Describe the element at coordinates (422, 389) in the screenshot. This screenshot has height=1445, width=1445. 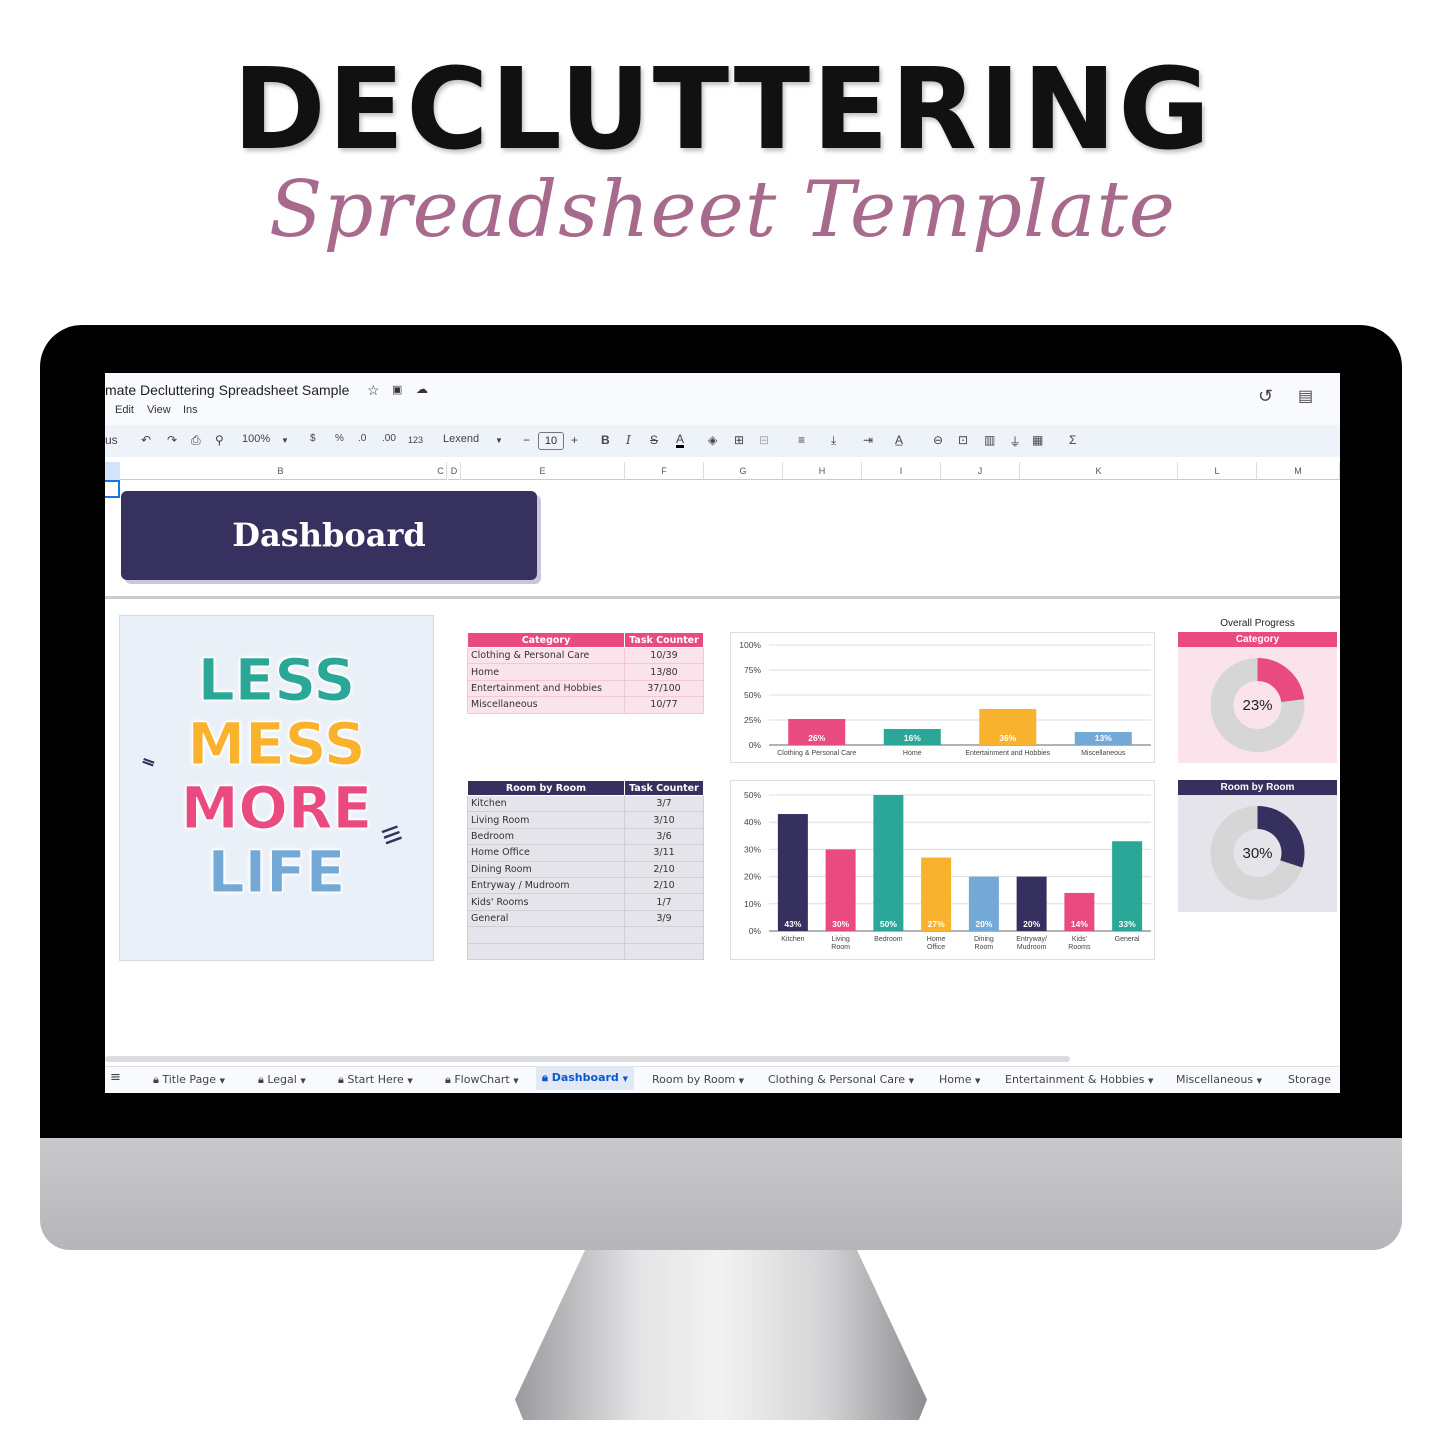
I see `cloud-status-icon: ☁` at that location.